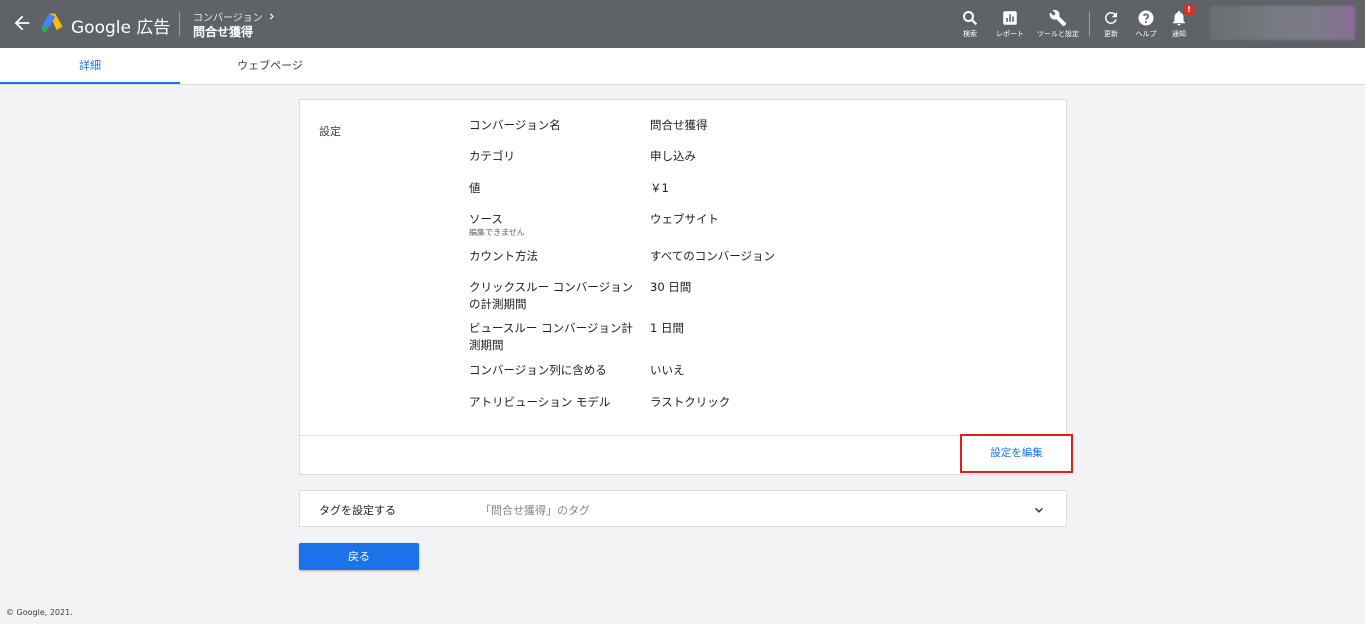 This screenshot has height=624, width=1365. What do you see at coordinates (682, 66) in the screenshot?
I see `tab-bar: 詳細 ウェブページ` at bounding box center [682, 66].